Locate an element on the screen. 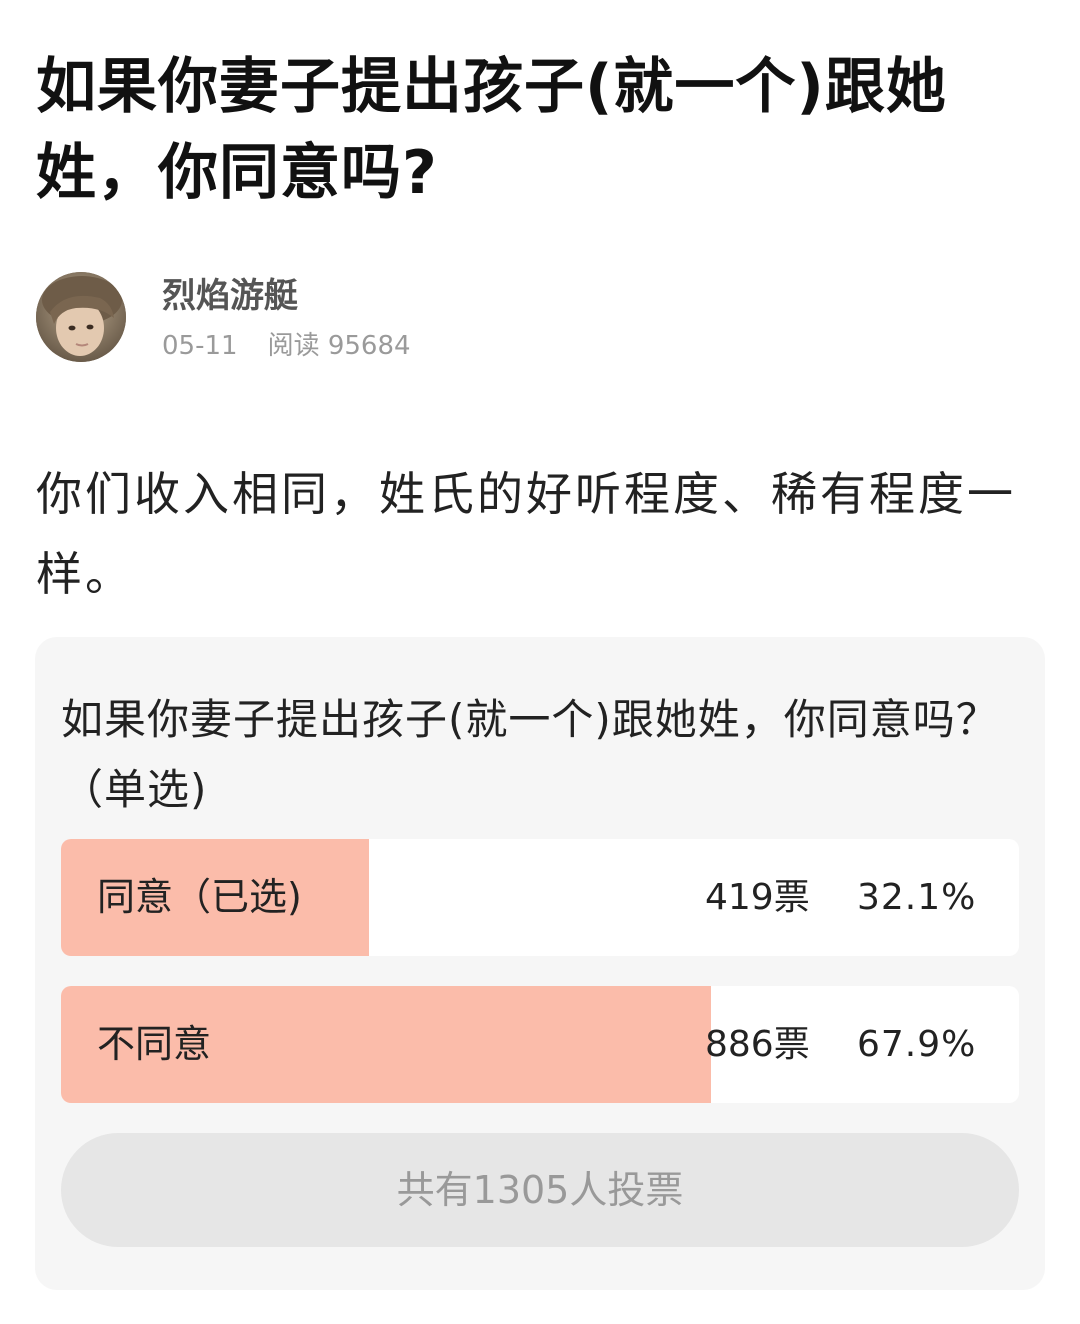 The width and height of the screenshot is (1080, 1324). total-votes-button: 共有1305人投票 is located at coordinates (540, 1190).